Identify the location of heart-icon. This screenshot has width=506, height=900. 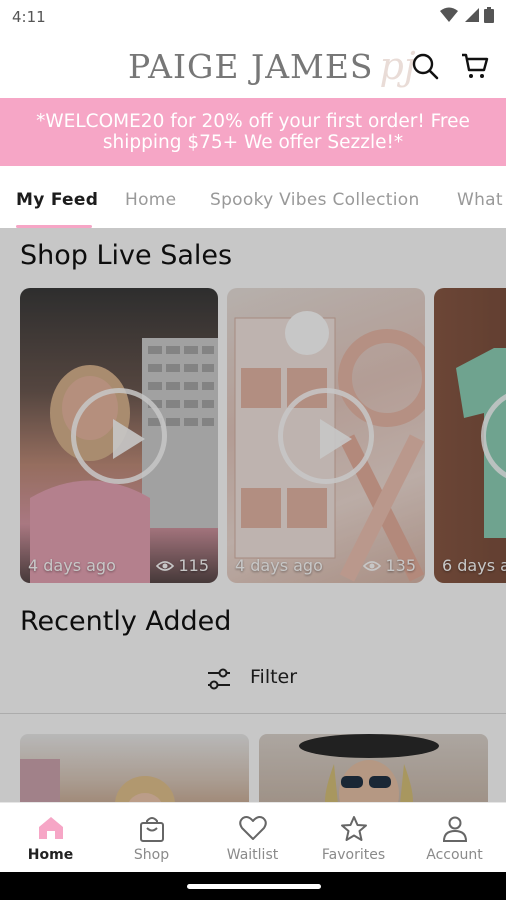
(252, 828).